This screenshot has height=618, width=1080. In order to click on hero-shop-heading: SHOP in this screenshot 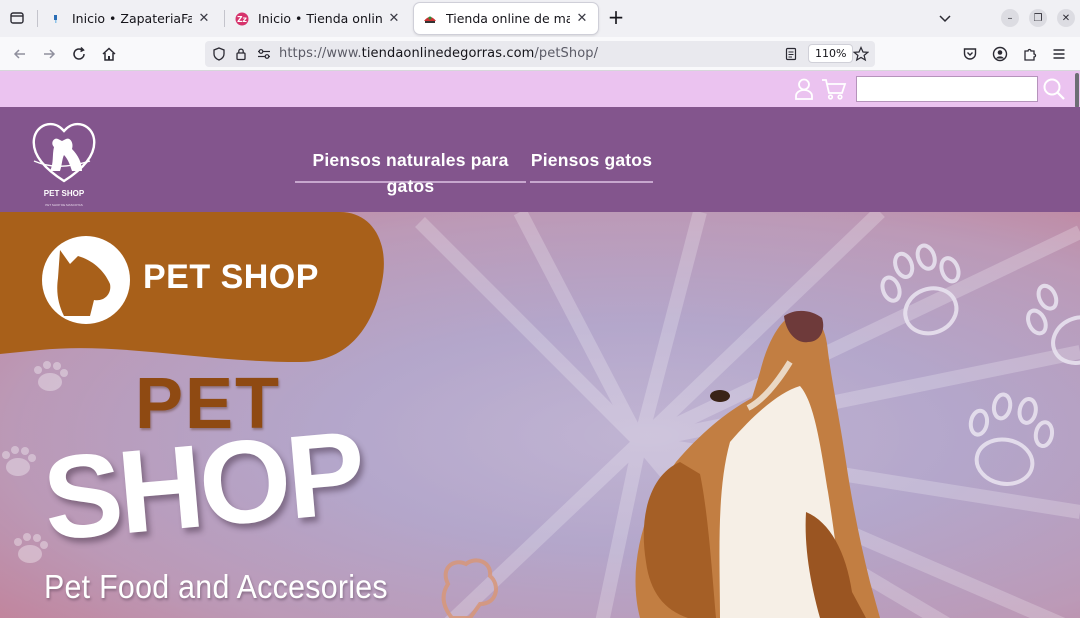, I will do `click(202, 486)`.